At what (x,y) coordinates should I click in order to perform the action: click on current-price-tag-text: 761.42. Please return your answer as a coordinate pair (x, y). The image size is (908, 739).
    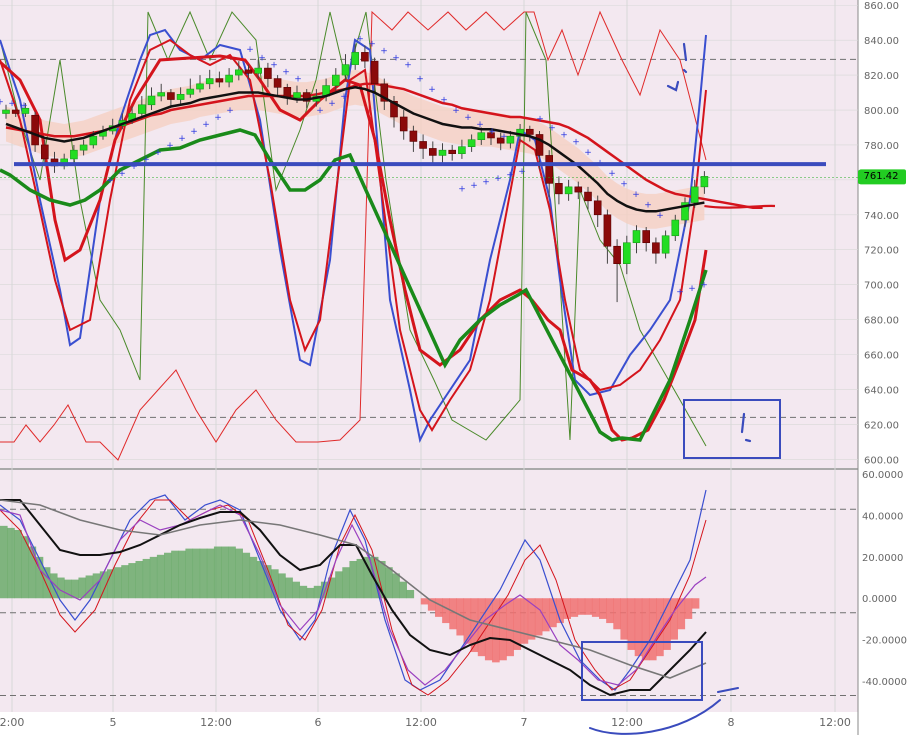
    Looking at the image, I should click on (881, 177).